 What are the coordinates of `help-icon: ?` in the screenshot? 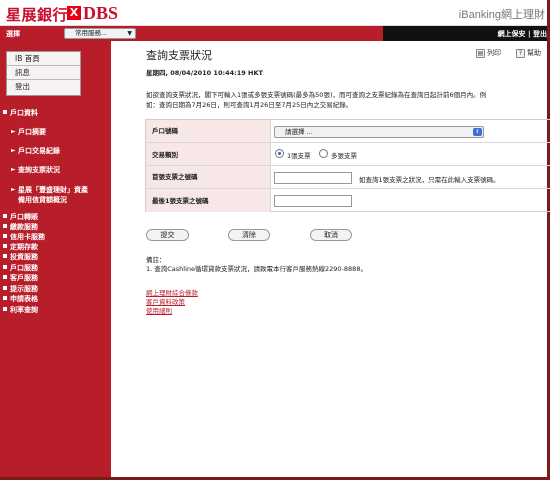 It's located at (520, 53).